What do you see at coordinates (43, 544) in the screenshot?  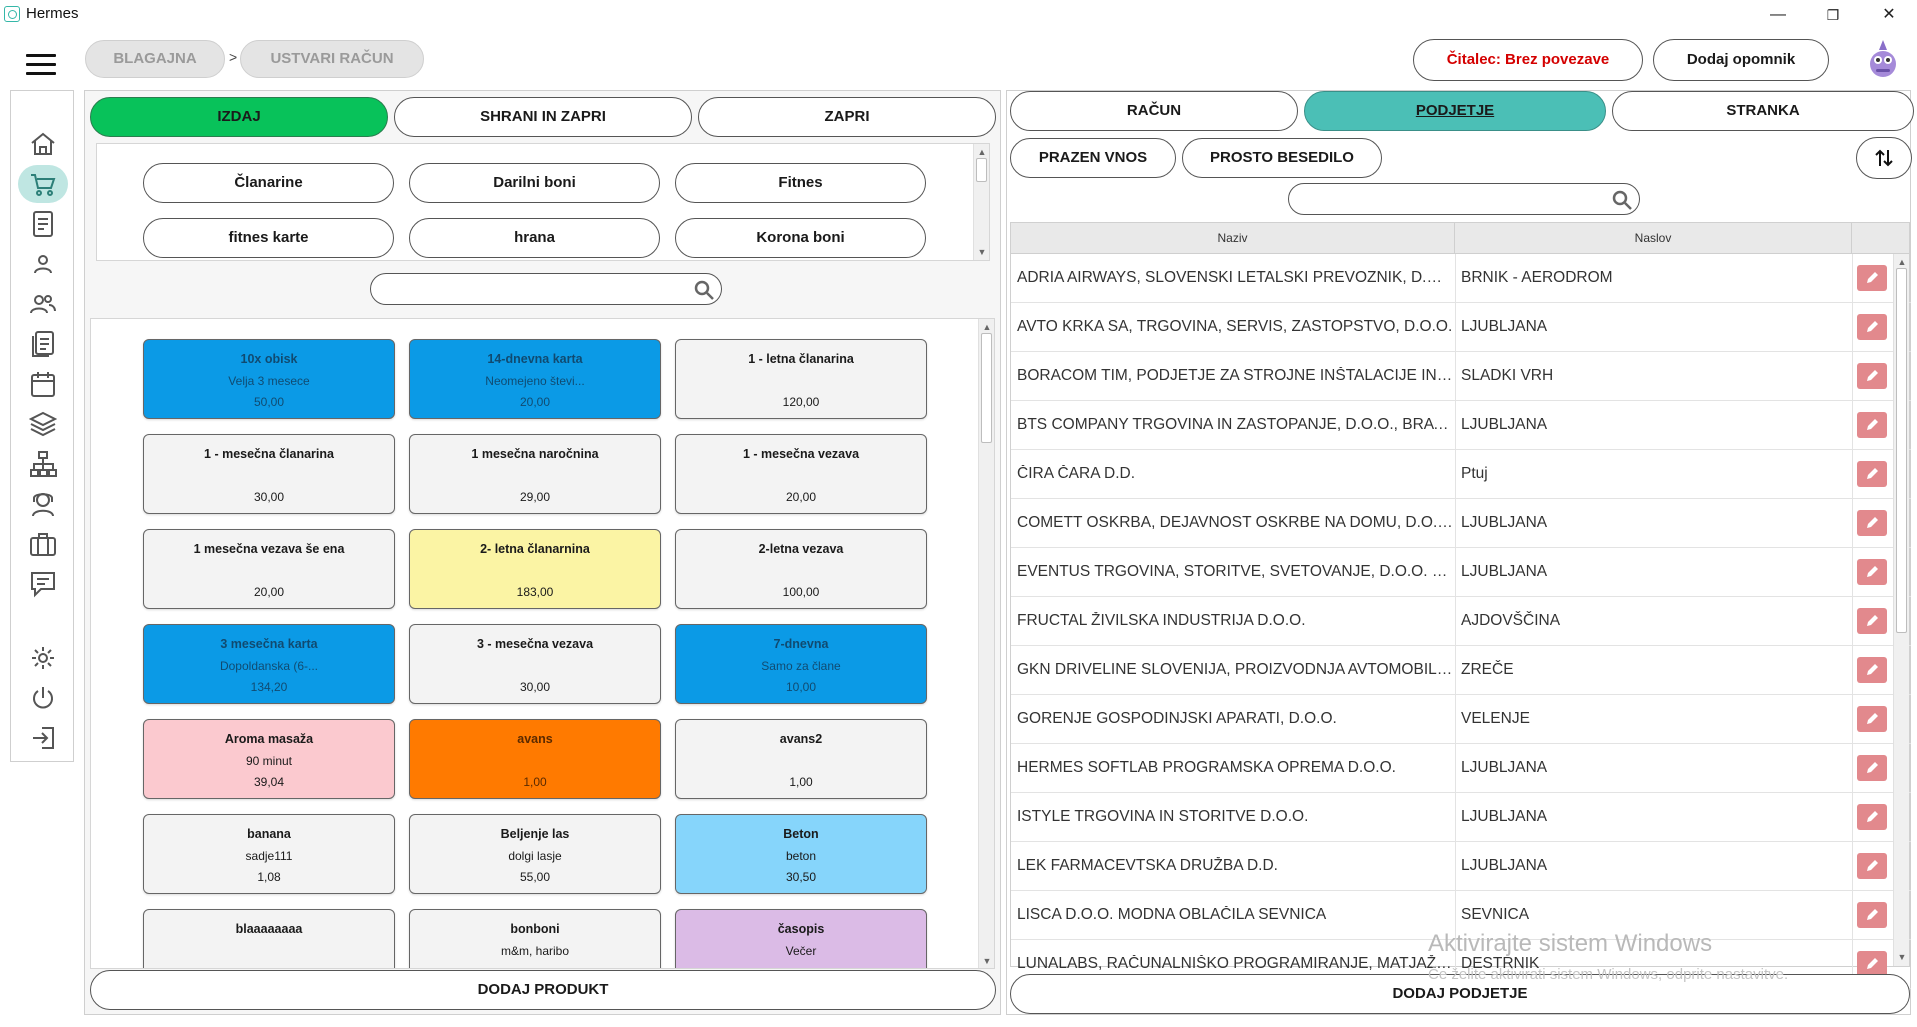 I see `briefcase-icon` at bounding box center [43, 544].